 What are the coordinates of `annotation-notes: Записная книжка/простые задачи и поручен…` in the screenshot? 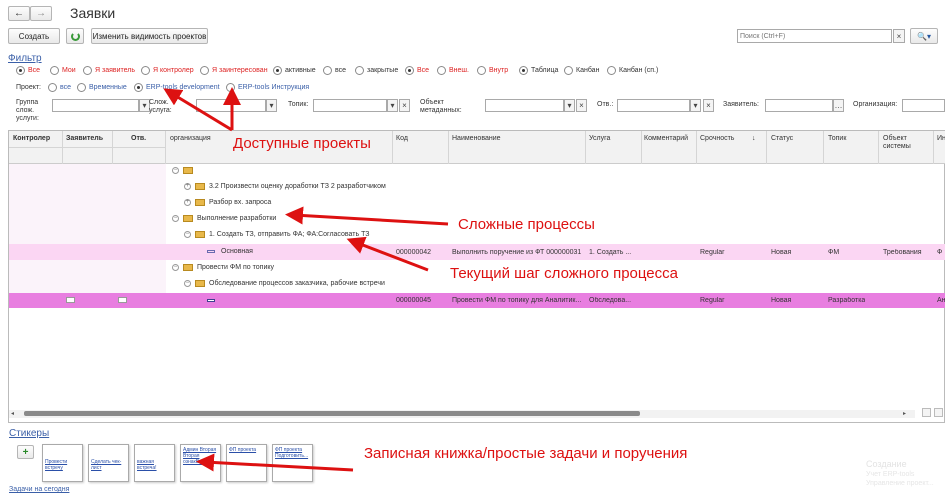 It's located at (526, 453).